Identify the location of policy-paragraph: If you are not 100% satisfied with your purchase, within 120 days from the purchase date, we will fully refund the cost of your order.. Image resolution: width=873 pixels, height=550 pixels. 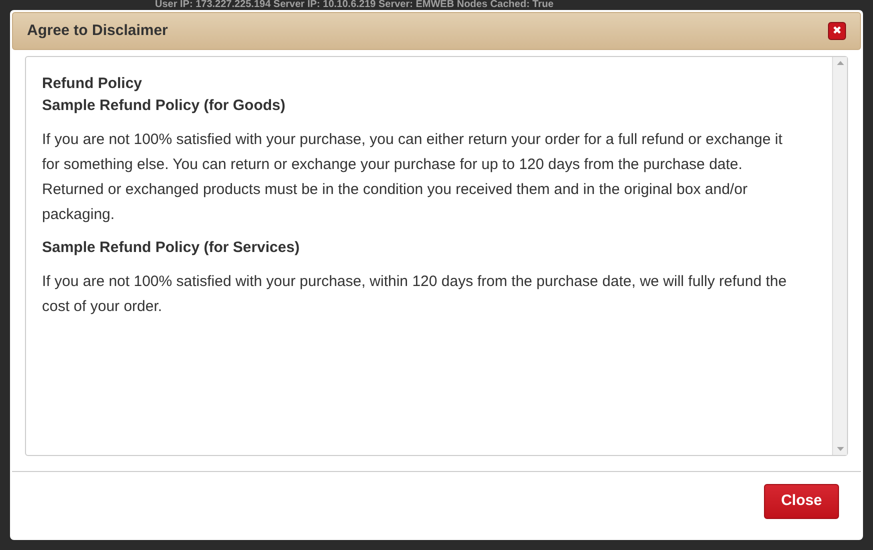
(415, 294).